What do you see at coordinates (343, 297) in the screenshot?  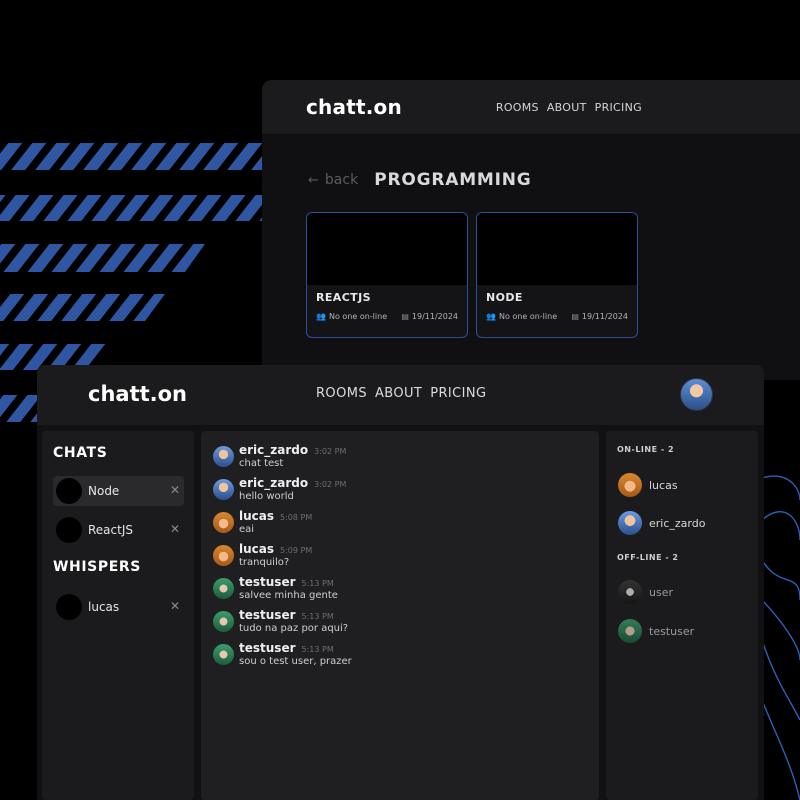 I see `room-name: REACTJS` at bounding box center [343, 297].